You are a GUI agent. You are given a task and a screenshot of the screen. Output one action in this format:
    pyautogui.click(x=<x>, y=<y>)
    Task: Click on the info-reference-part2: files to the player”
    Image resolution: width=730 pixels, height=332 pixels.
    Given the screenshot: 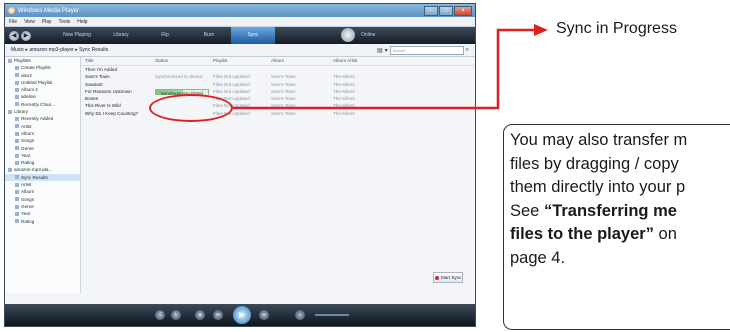 What is the action you would take?
    pyautogui.click(x=582, y=234)
    